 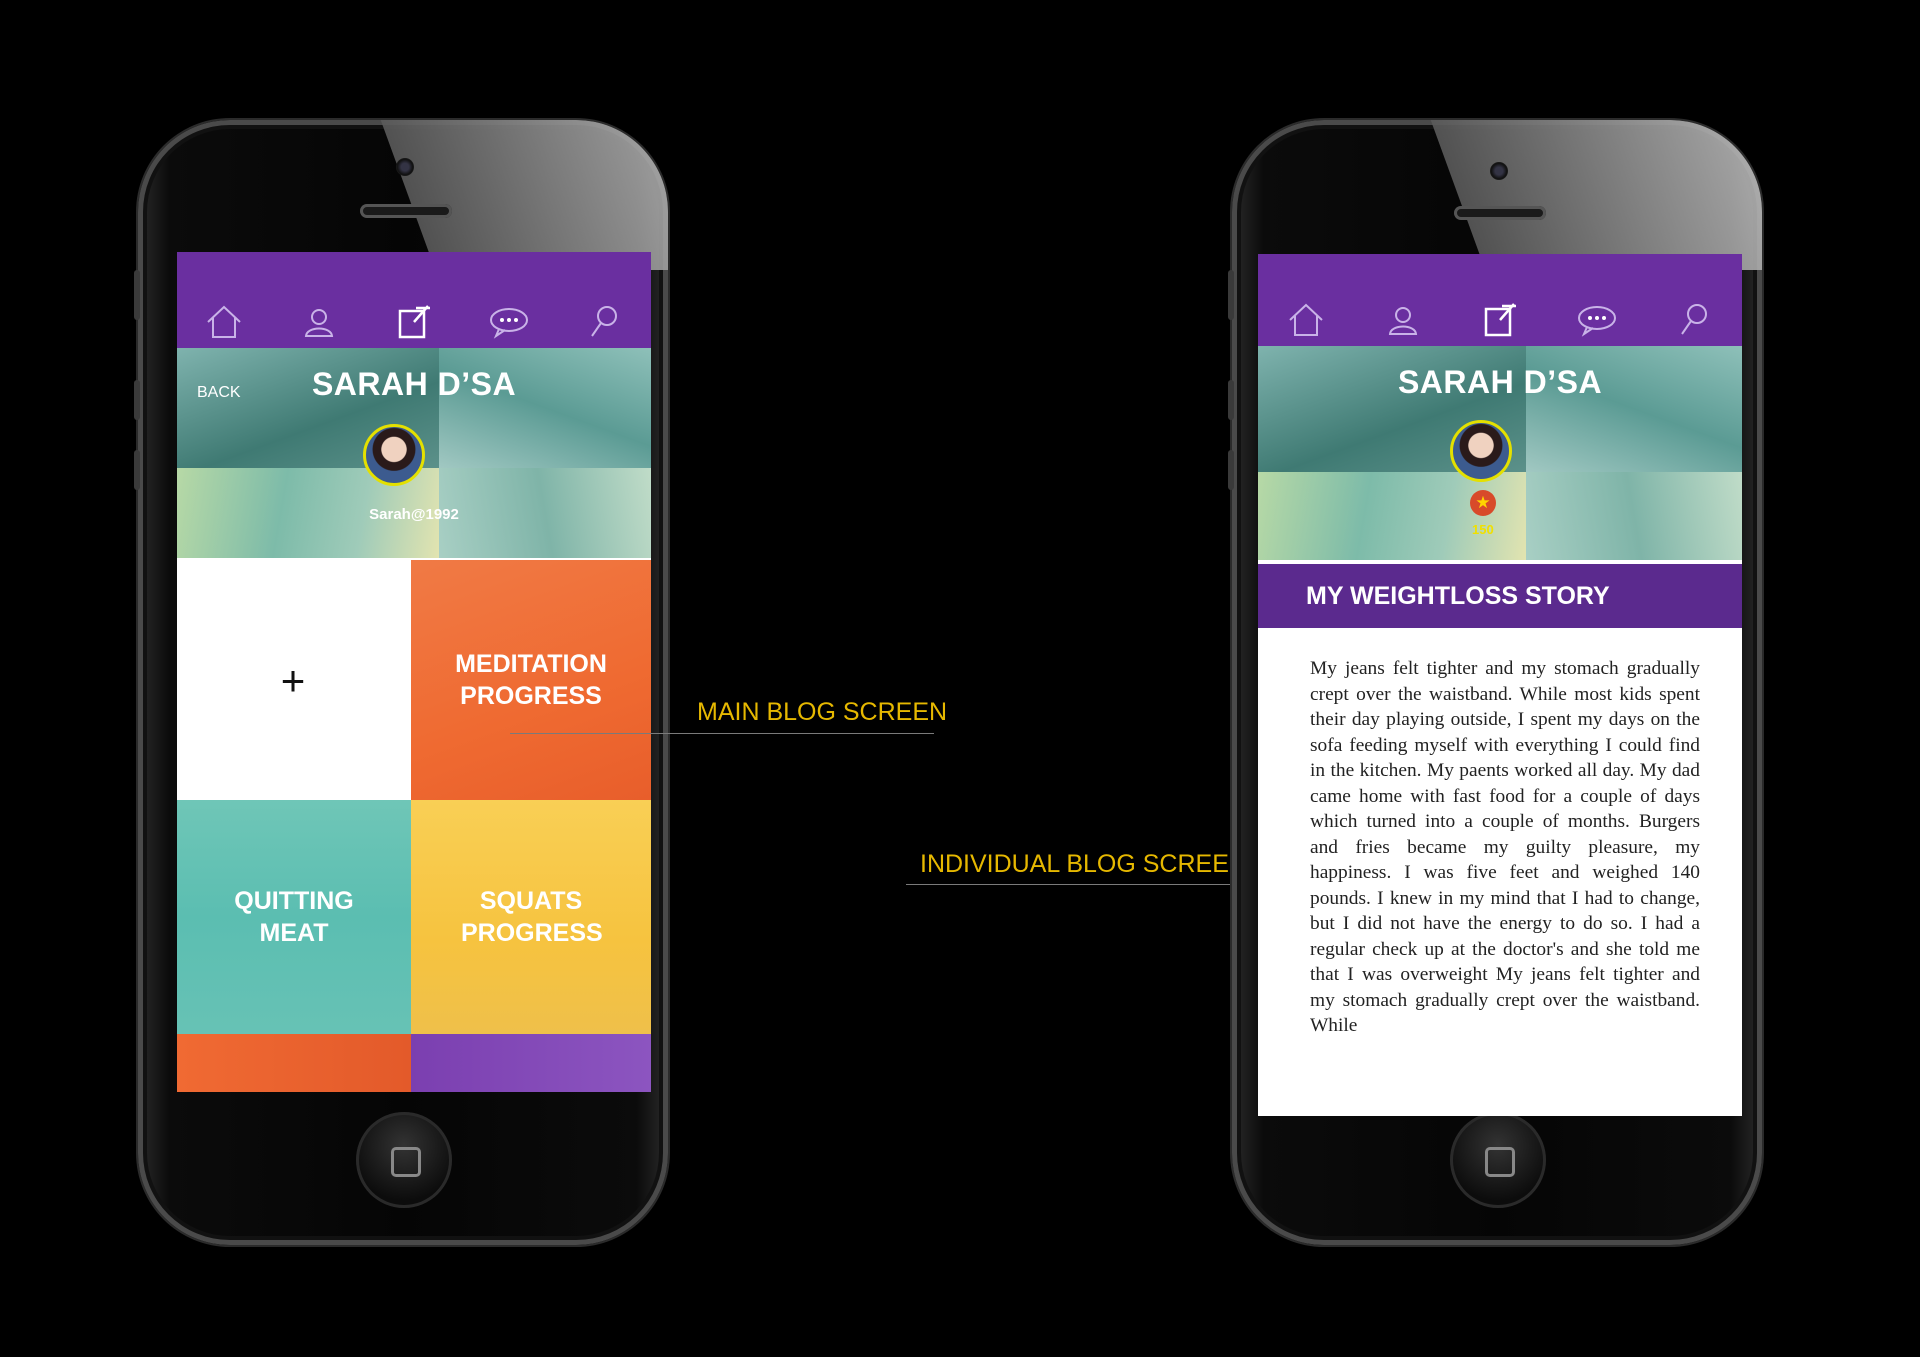 I want to click on annotation-main-blog-screen: MAIN BLOG SCREEN, so click(x=822, y=712).